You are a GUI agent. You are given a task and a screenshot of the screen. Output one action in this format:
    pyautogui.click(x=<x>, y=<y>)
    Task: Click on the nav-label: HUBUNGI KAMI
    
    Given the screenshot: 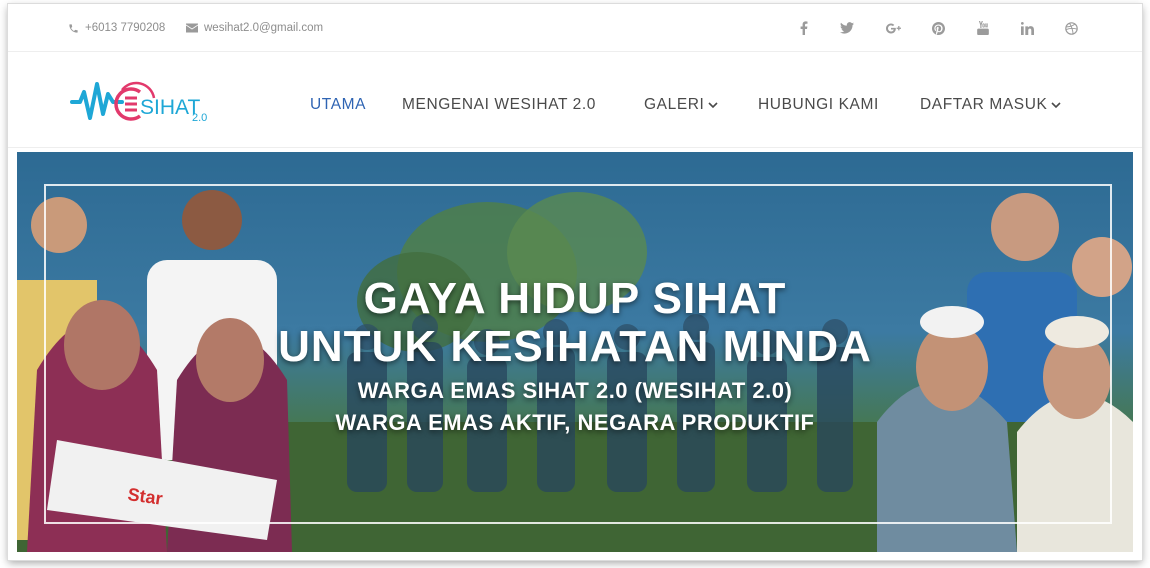 What is the action you would take?
    pyautogui.click(x=818, y=104)
    